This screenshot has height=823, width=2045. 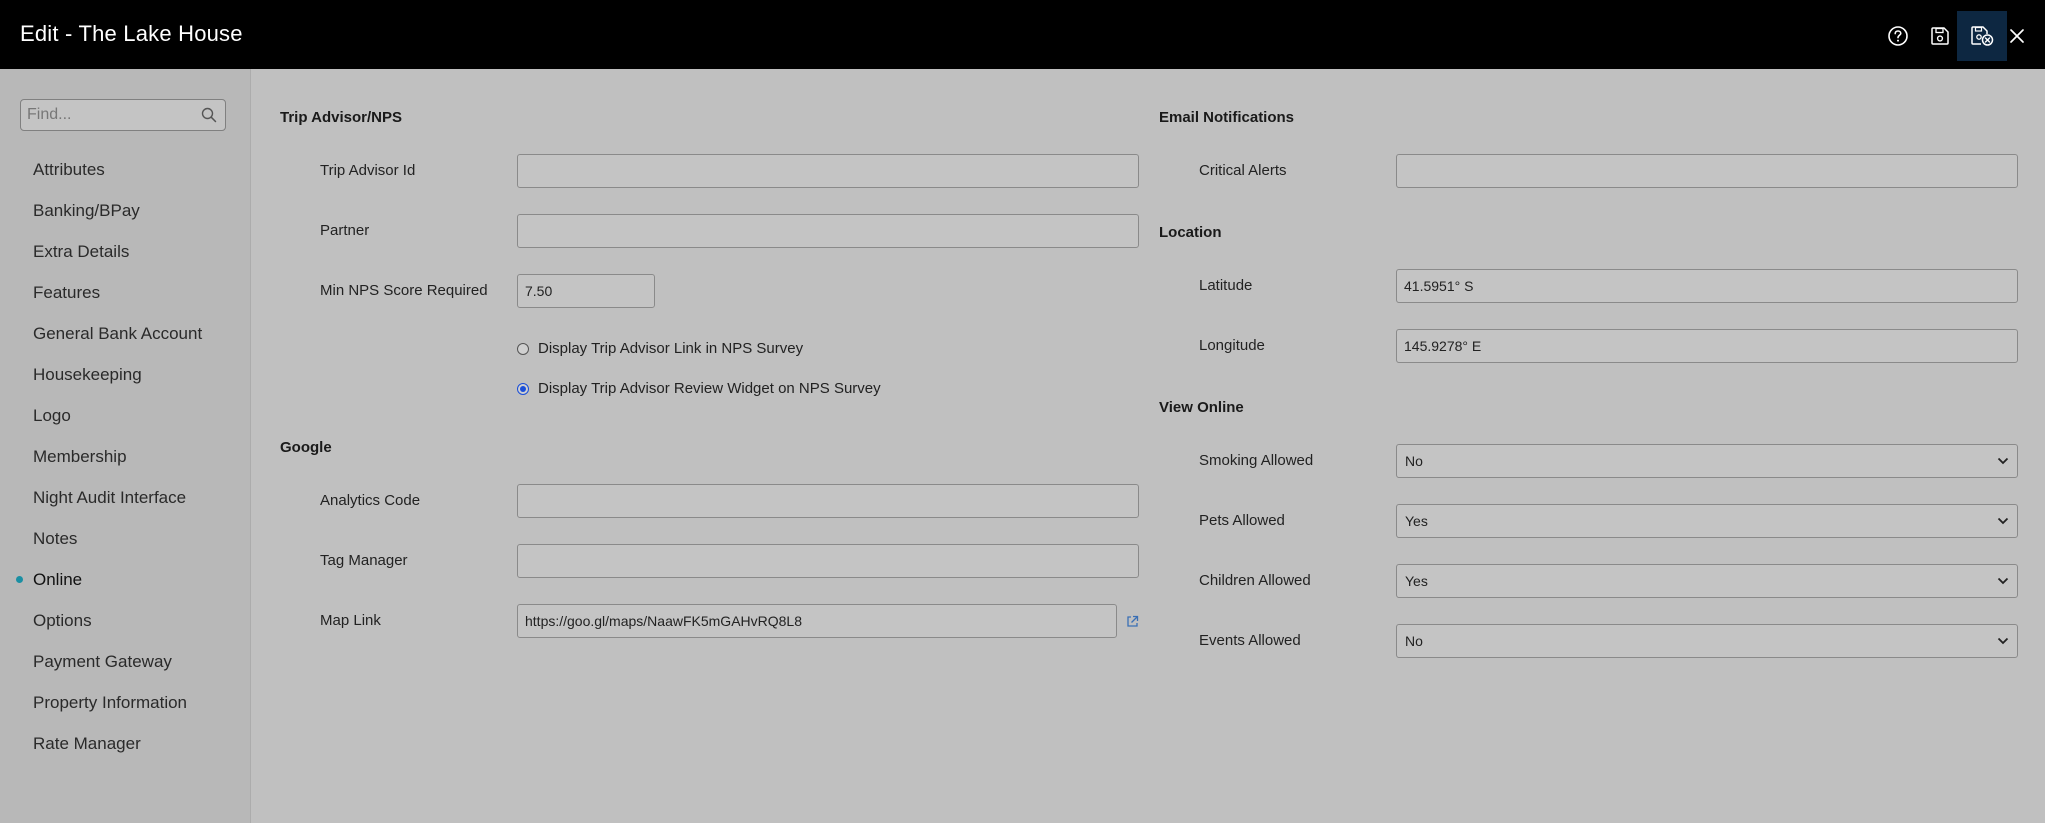 What do you see at coordinates (125, 169) in the screenshot?
I see `sidebar-item-attributes: Attributes` at bounding box center [125, 169].